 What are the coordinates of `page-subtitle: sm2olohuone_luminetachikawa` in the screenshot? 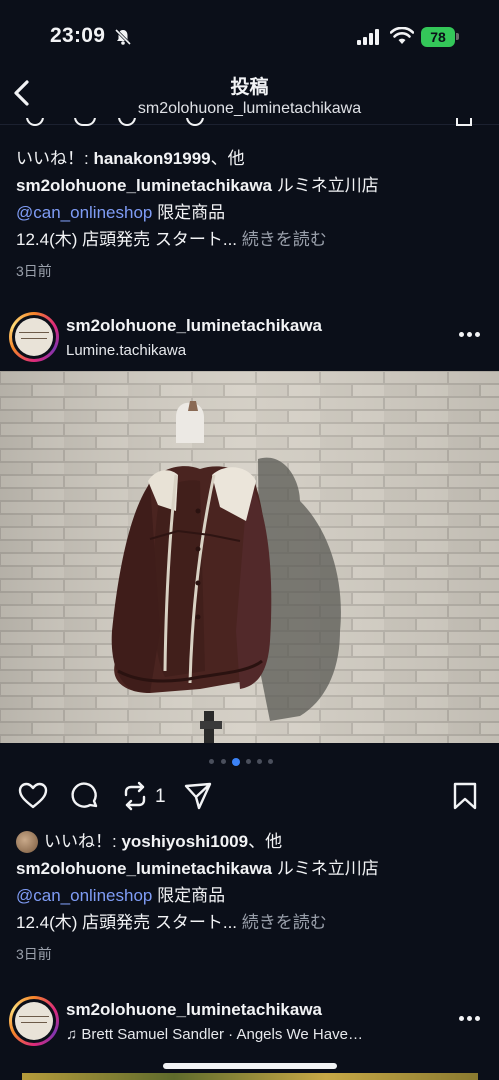 It's located at (249, 109).